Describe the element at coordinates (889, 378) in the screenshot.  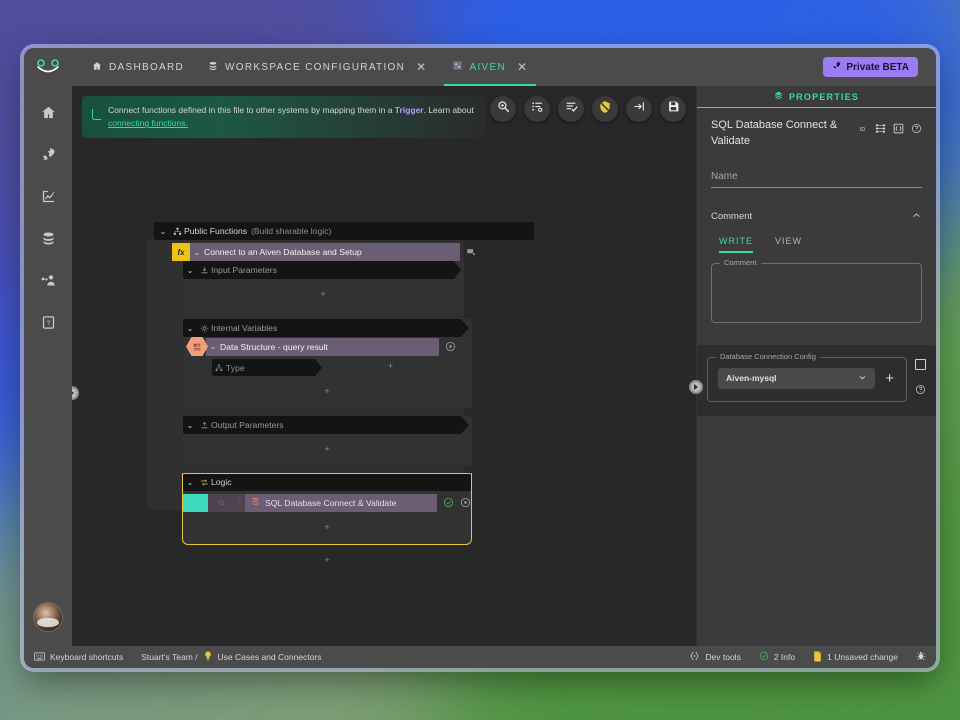
I see `add-connection-button: +` at that location.